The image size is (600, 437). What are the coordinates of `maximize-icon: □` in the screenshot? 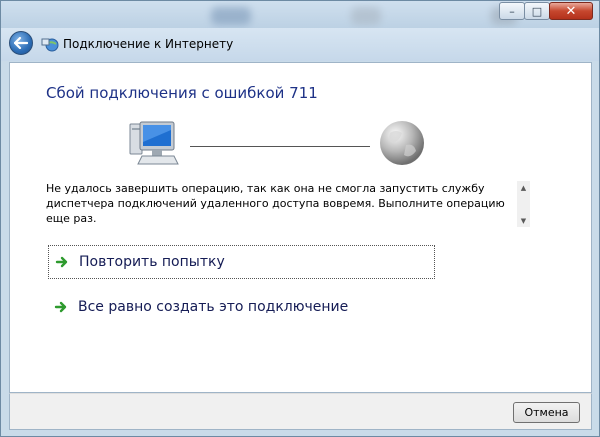 It's located at (537, 11).